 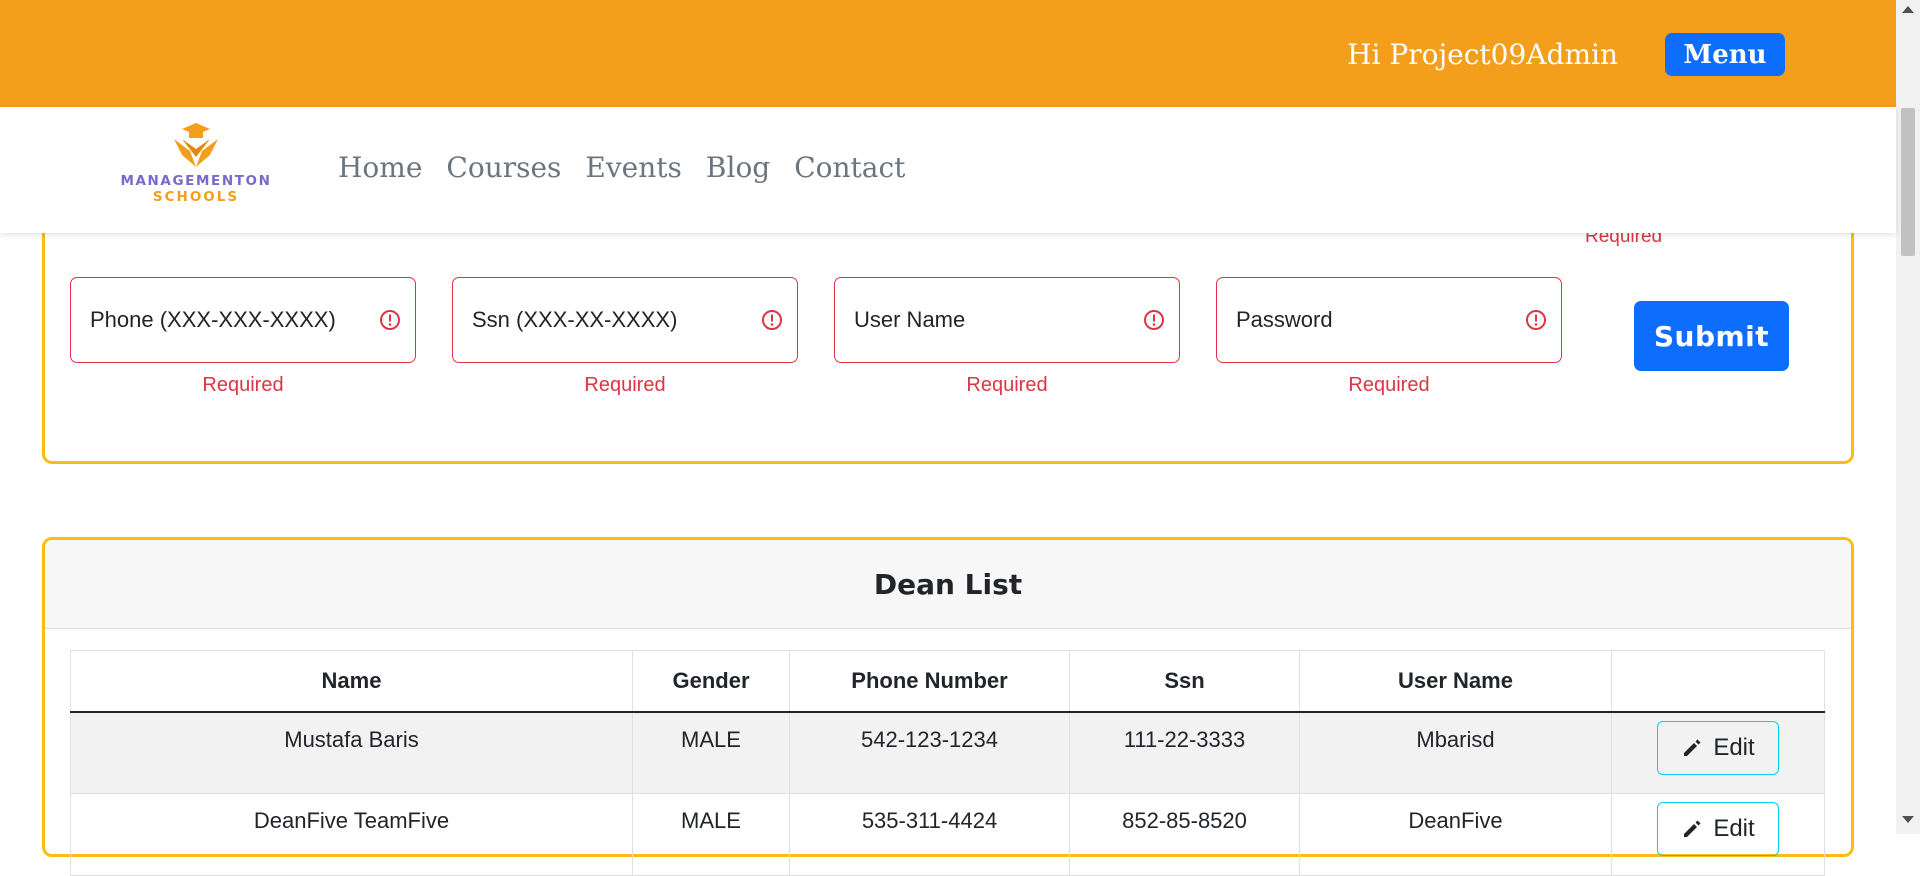 What do you see at coordinates (1389, 385) in the screenshot?
I see `password-required-message: Required` at bounding box center [1389, 385].